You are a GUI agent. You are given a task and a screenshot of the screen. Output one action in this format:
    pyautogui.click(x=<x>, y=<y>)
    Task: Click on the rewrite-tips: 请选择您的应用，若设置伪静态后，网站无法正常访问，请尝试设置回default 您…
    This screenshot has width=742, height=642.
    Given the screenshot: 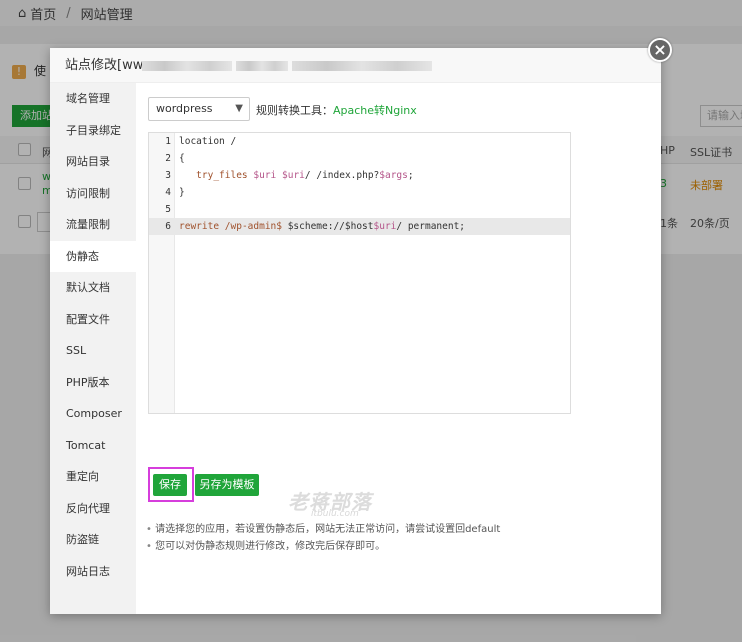 What is the action you would take?
    pyautogui.click(x=323, y=538)
    